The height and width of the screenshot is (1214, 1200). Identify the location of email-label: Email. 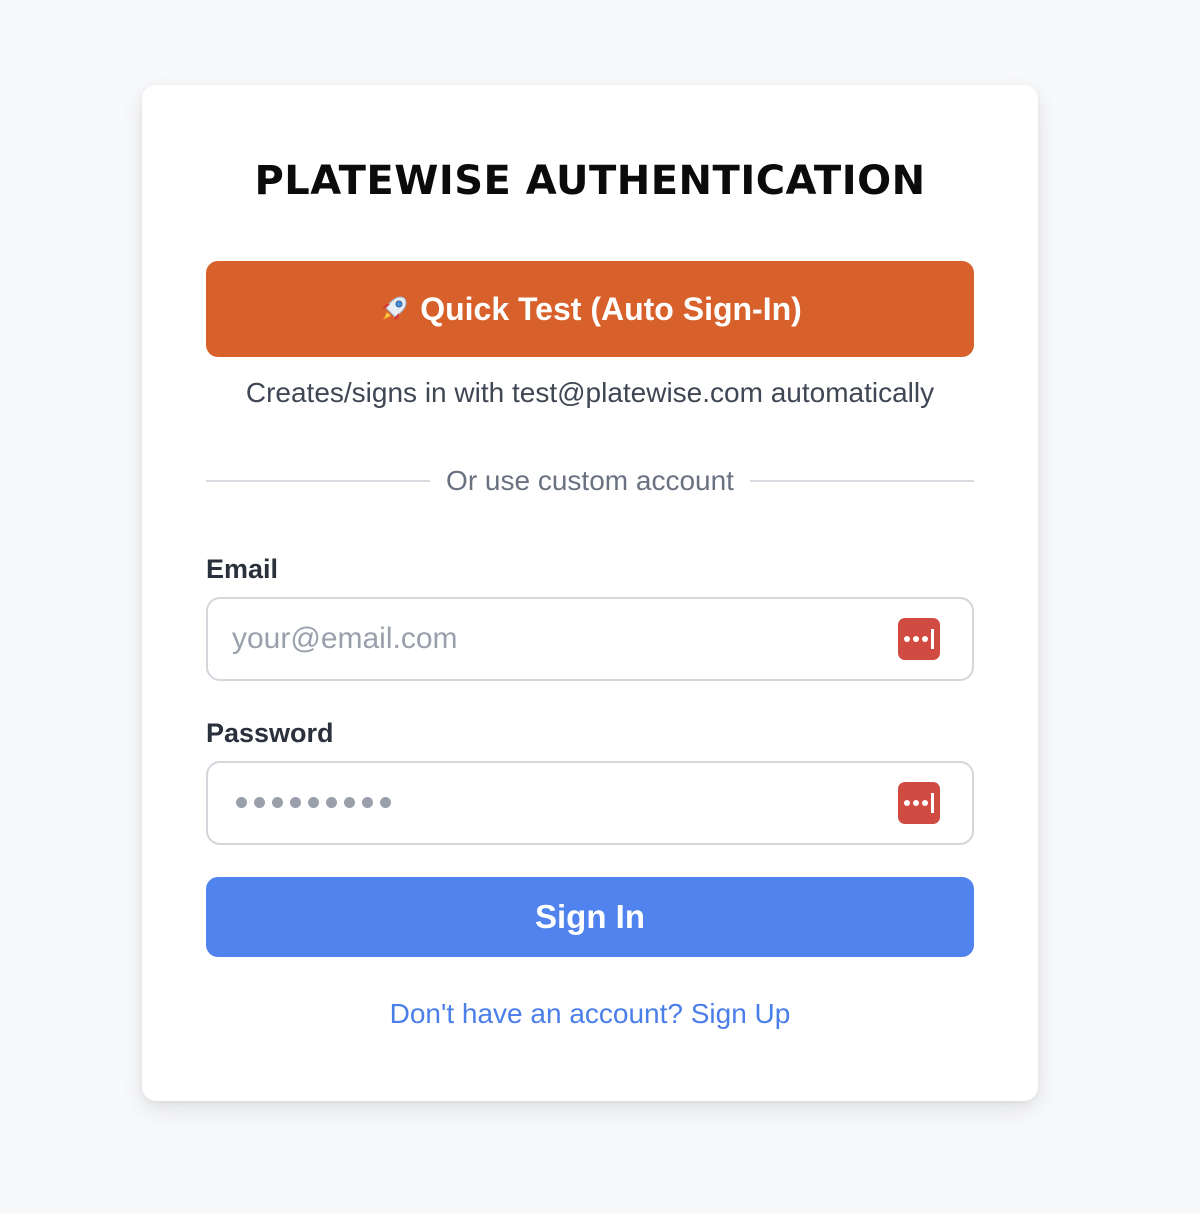
(242, 569).